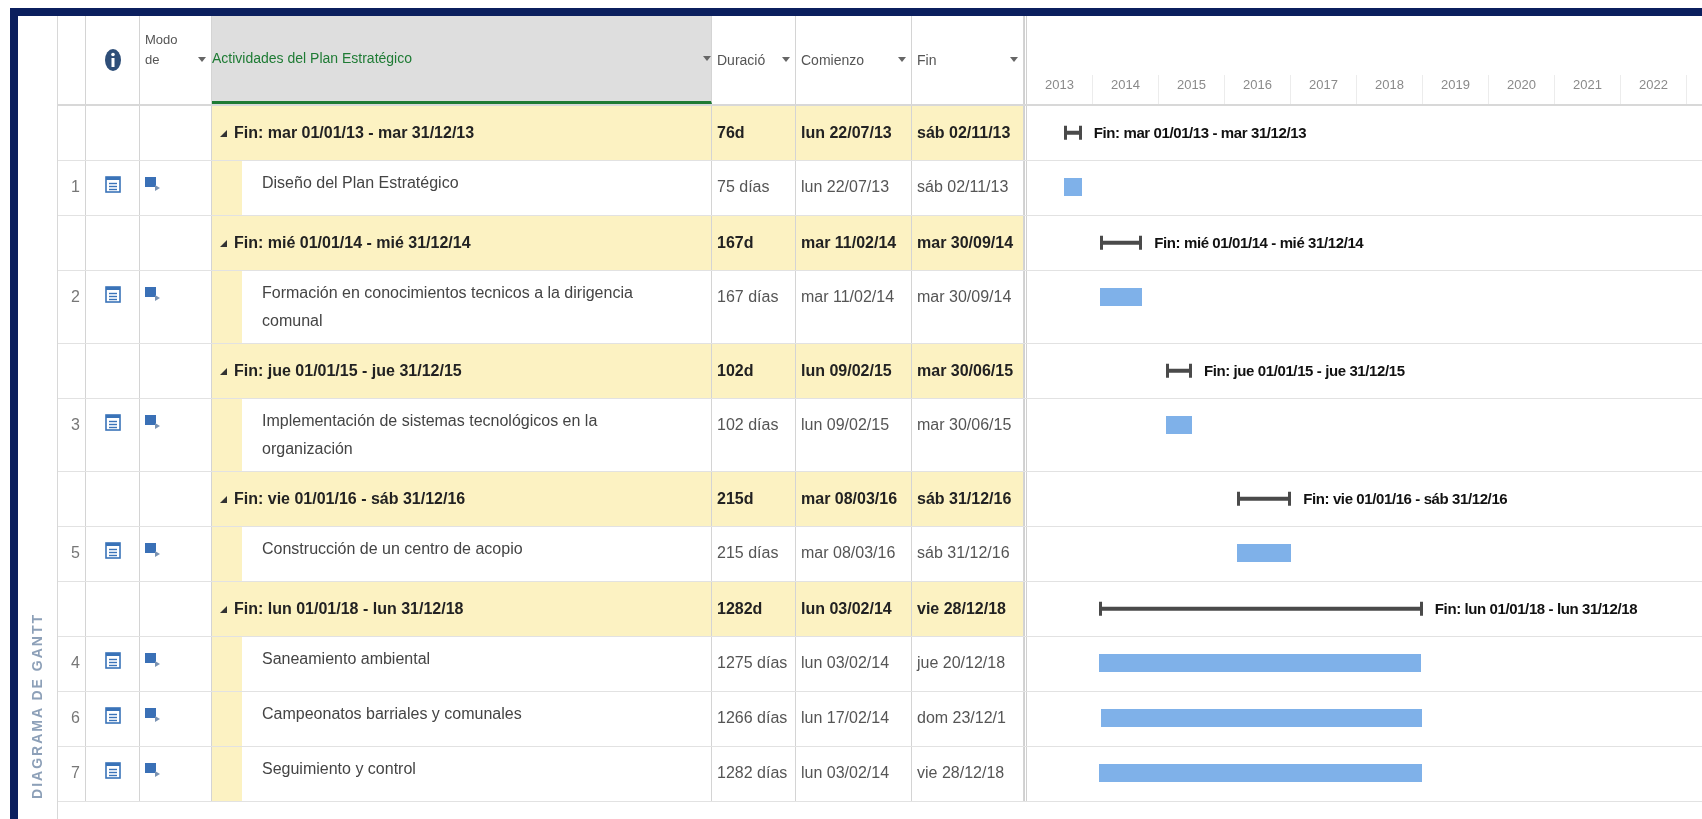  What do you see at coordinates (346, 659) in the screenshot?
I see `task-name: Saneamiento ambiental` at bounding box center [346, 659].